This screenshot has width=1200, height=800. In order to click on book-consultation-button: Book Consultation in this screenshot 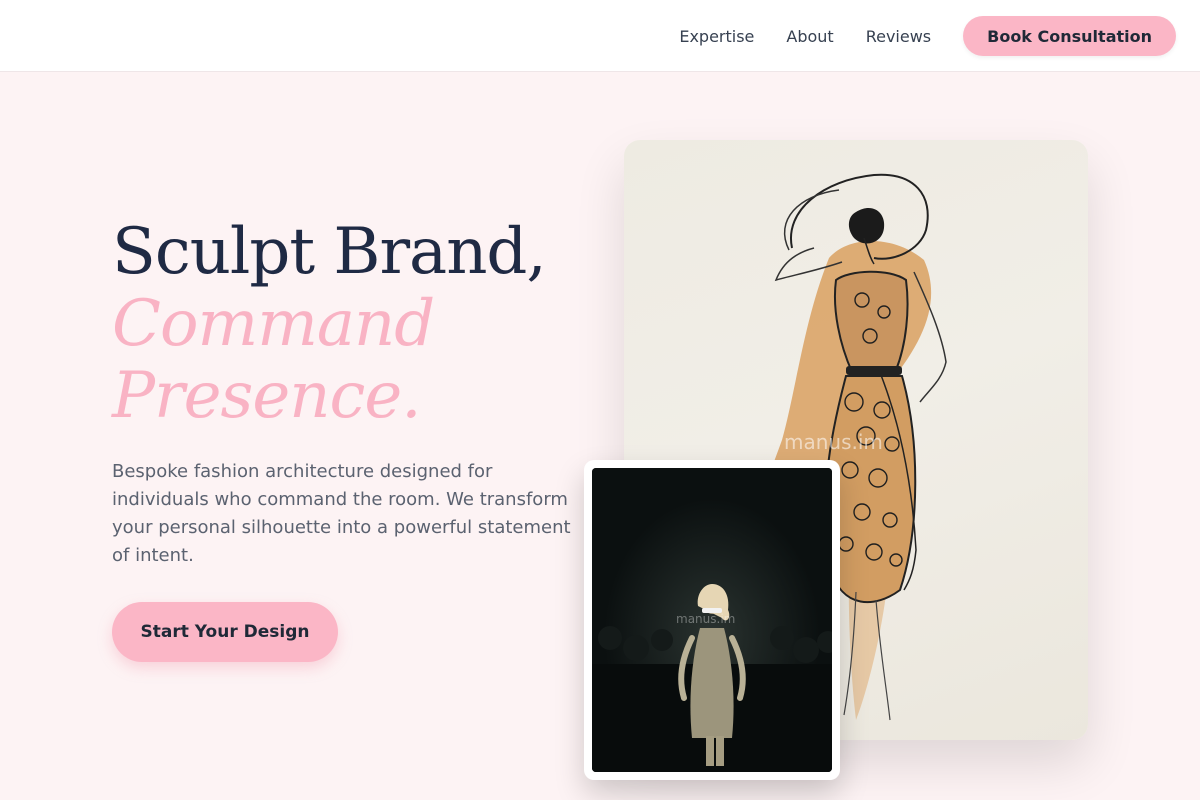, I will do `click(1069, 36)`.